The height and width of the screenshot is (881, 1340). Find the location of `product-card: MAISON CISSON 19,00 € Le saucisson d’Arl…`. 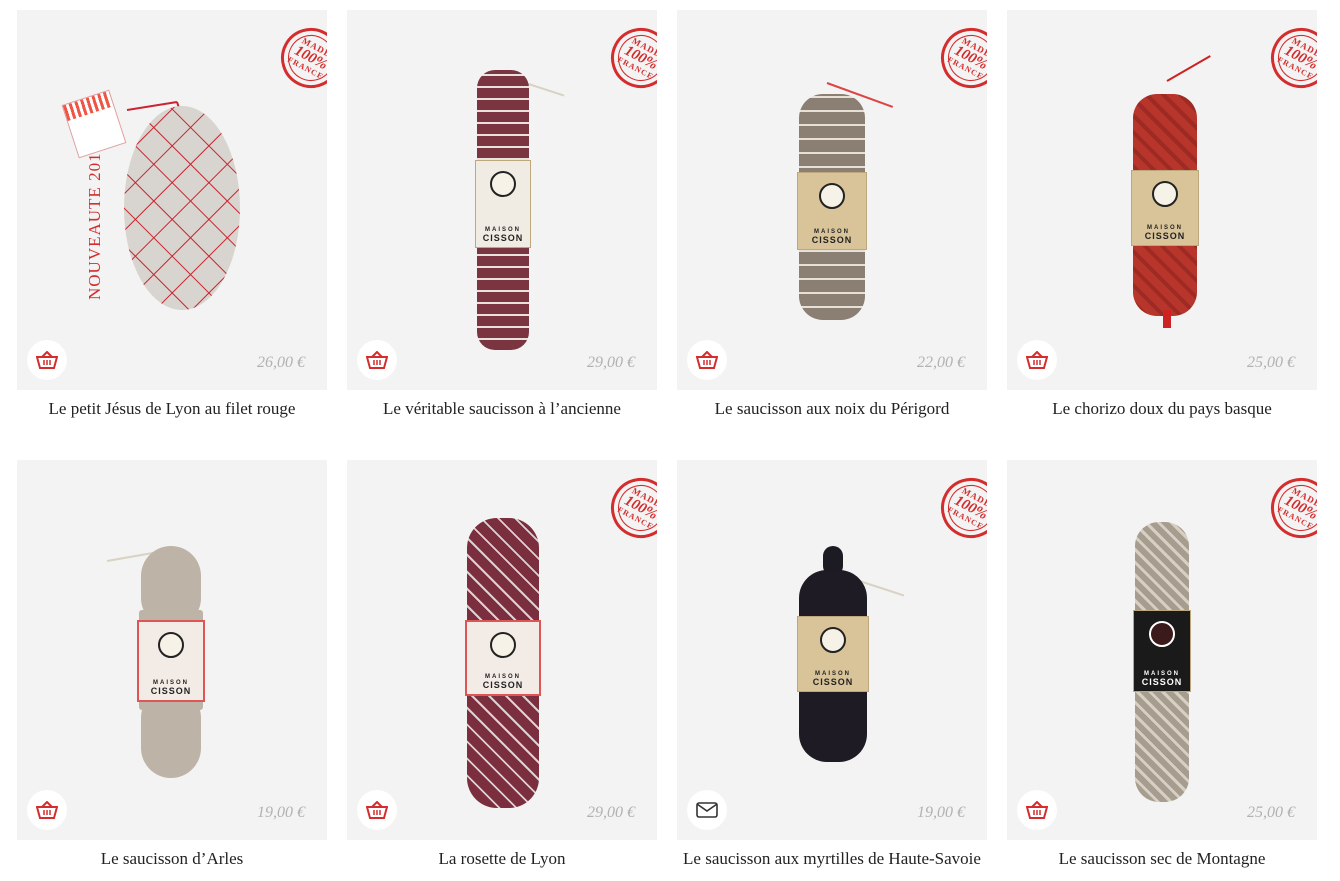

product-card: MAISON CISSON 19,00 € Le saucisson d’Arl… is located at coordinates (172, 664).